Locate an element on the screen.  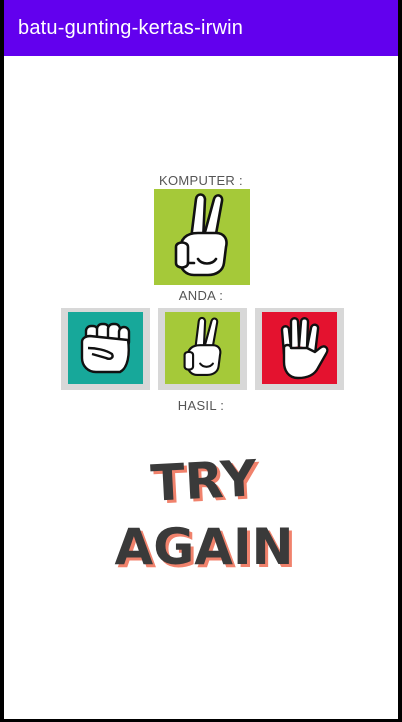
result-line2: AGAIN is located at coordinates (204, 547).